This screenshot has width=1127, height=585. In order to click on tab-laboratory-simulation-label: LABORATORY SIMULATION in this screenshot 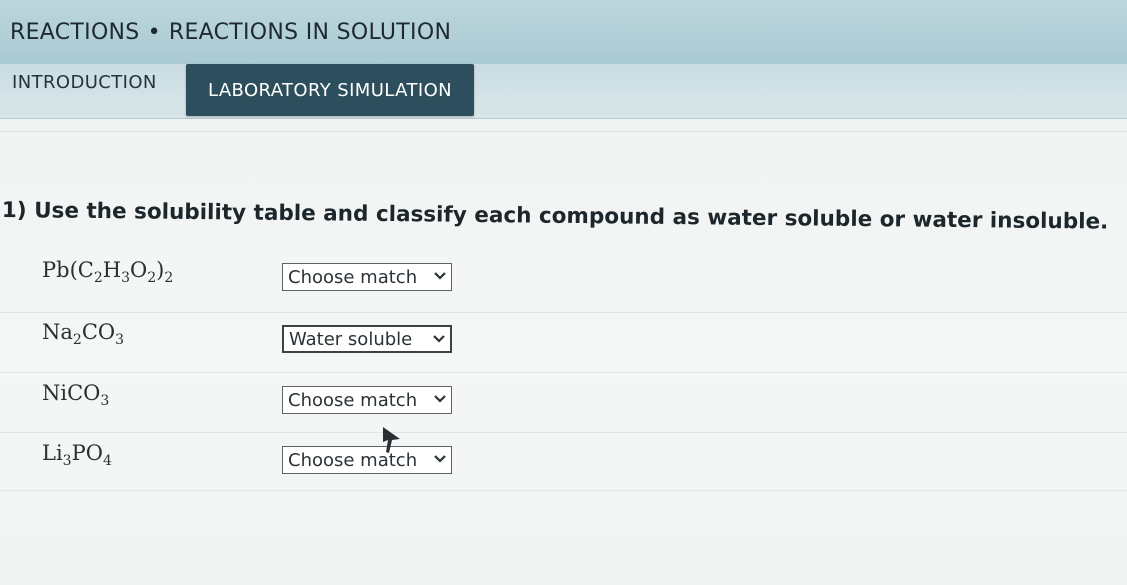, I will do `click(330, 90)`.